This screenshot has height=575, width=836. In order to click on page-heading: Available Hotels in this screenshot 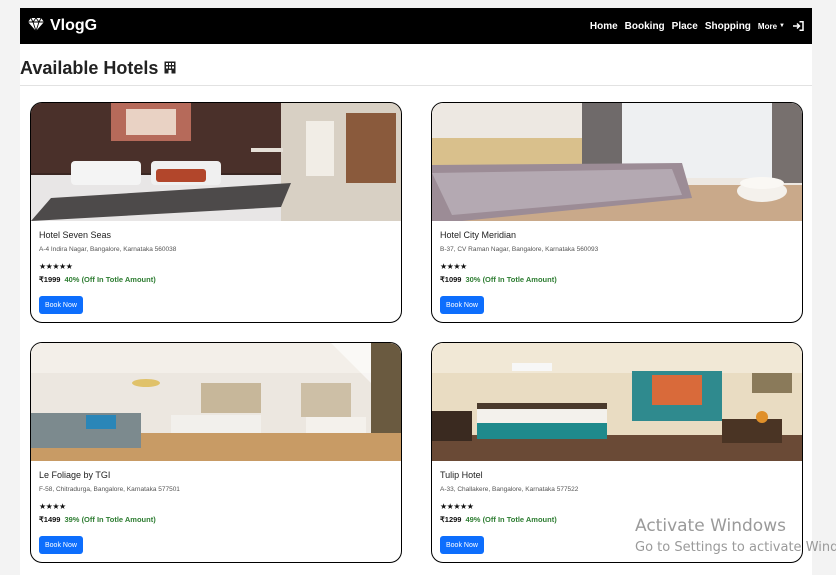, I will do `click(98, 68)`.